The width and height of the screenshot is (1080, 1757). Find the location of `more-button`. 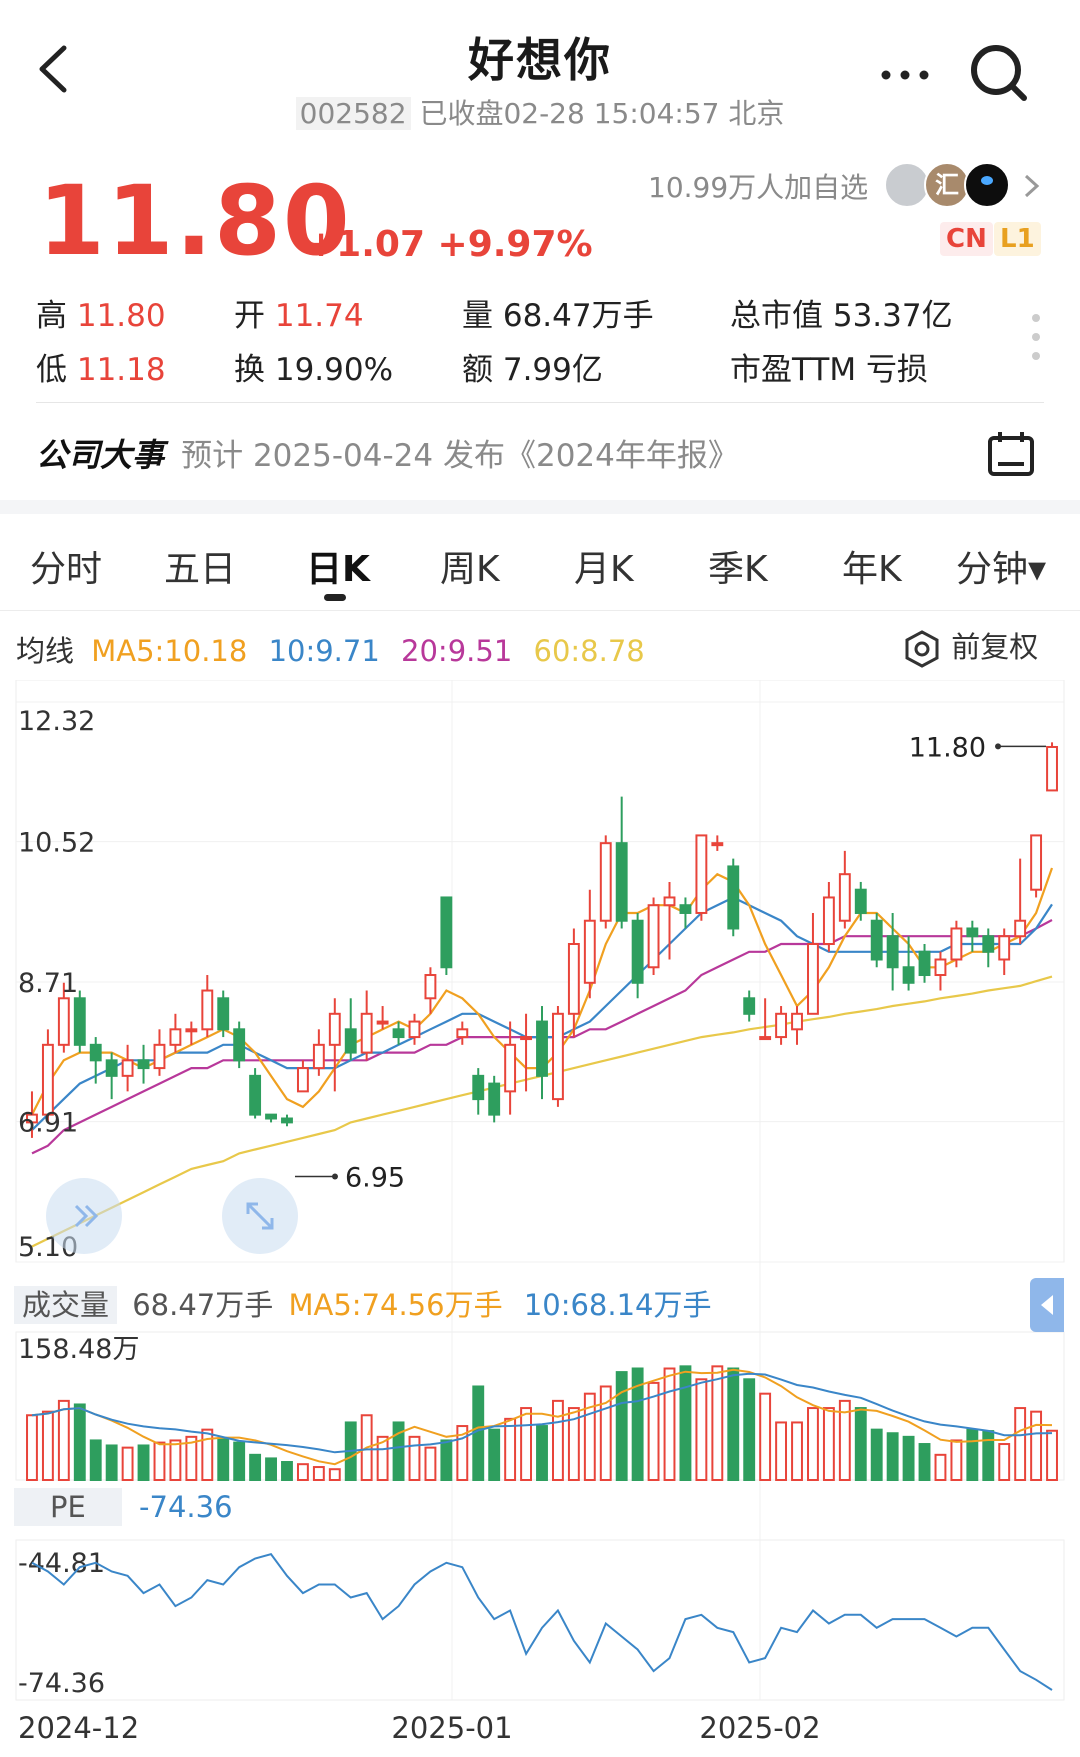

more-button is located at coordinates (905, 75).